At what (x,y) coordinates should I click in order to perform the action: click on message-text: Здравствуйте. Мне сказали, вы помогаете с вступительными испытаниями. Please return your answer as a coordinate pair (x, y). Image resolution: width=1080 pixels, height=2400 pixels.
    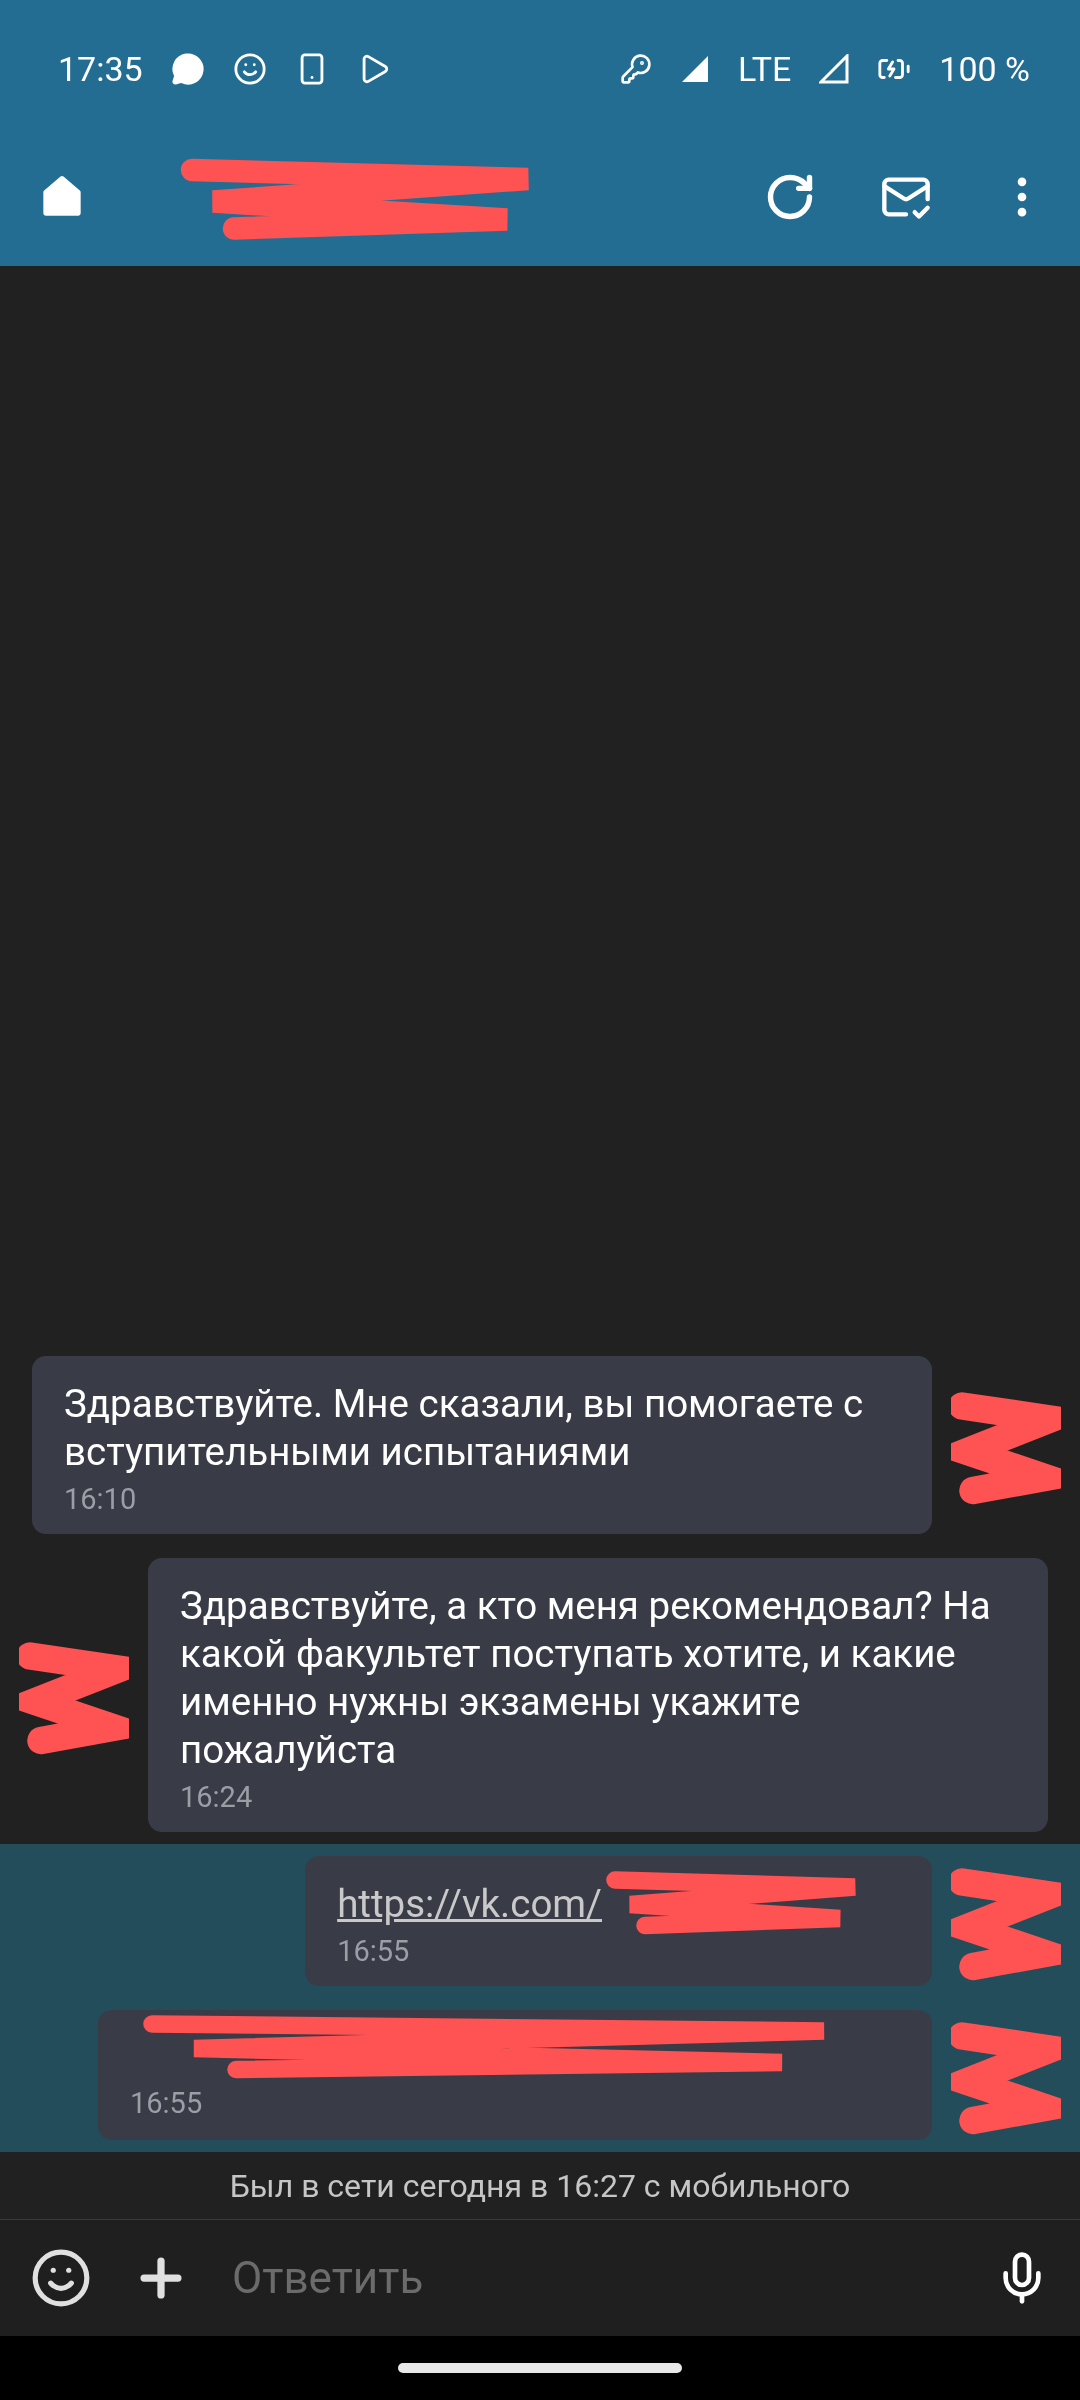
    Looking at the image, I should click on (464, 1428).